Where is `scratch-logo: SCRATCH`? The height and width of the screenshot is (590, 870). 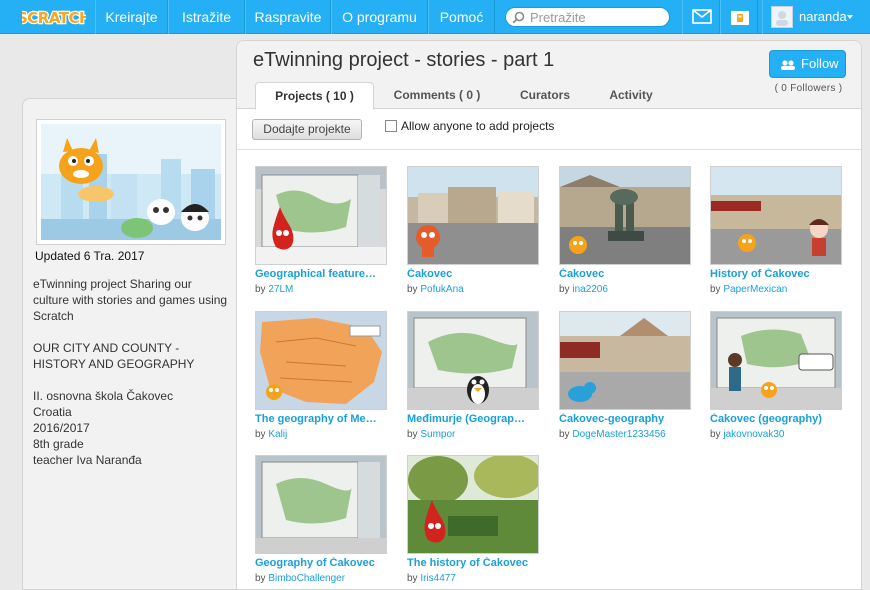
scratch-logo: SCRATCH is located at coordinates (54, 17).